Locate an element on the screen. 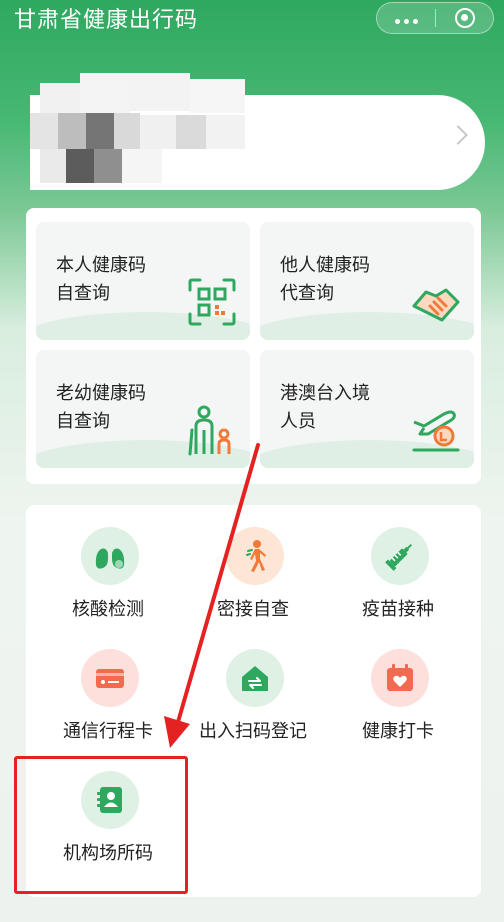  more-dots-icon is located at coordinates (406, 18).